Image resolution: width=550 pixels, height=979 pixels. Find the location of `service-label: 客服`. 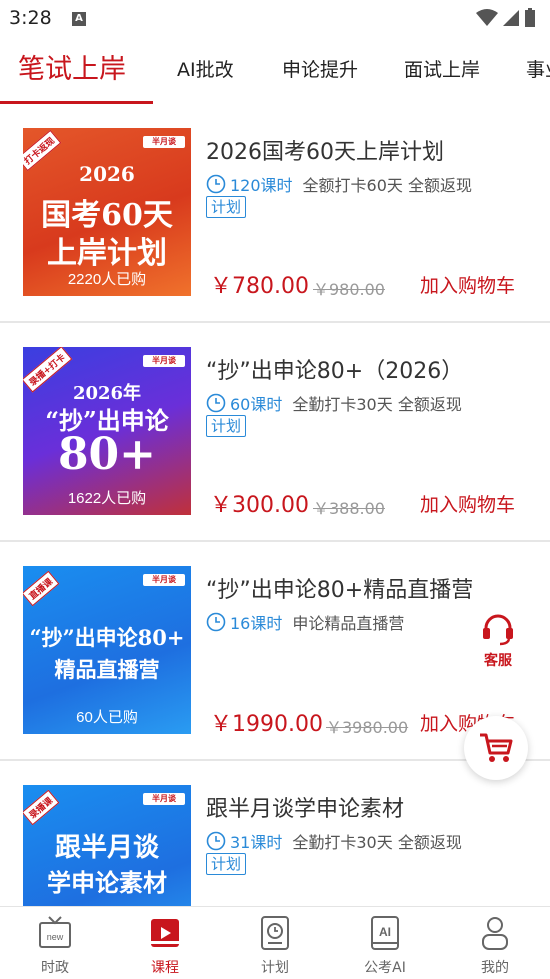

service-label: 客服 is located at coordinates (498, 661).